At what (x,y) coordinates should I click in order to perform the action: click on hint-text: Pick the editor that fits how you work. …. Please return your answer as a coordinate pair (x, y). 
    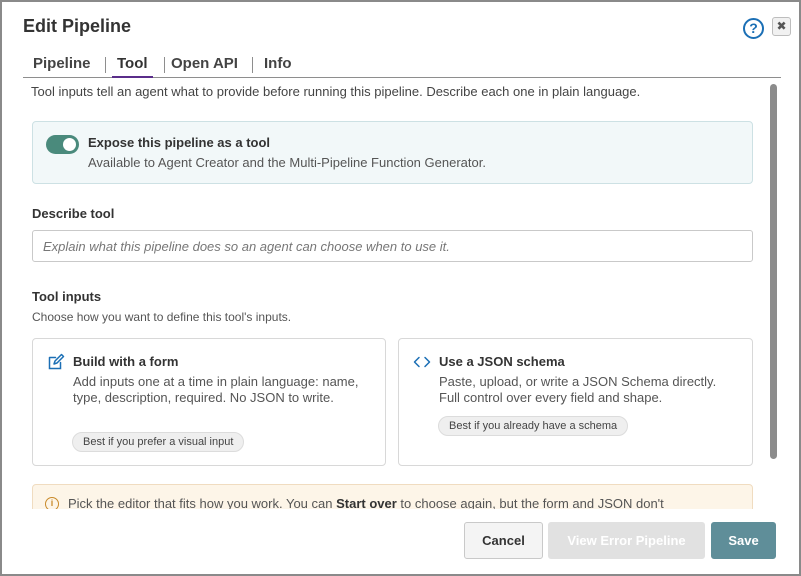
    Looking at the image, I should click on (366, 502).